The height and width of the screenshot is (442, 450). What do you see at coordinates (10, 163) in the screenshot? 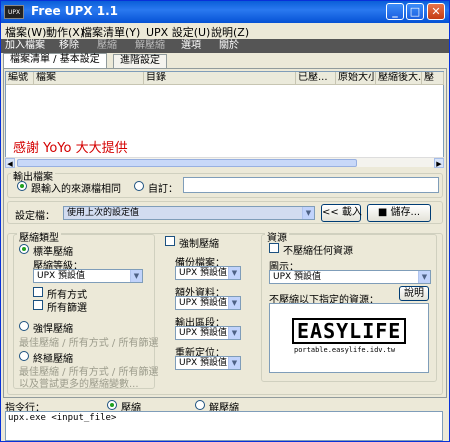
I see `scroll-left-icon: ◀` at bounding box center [10, 163].